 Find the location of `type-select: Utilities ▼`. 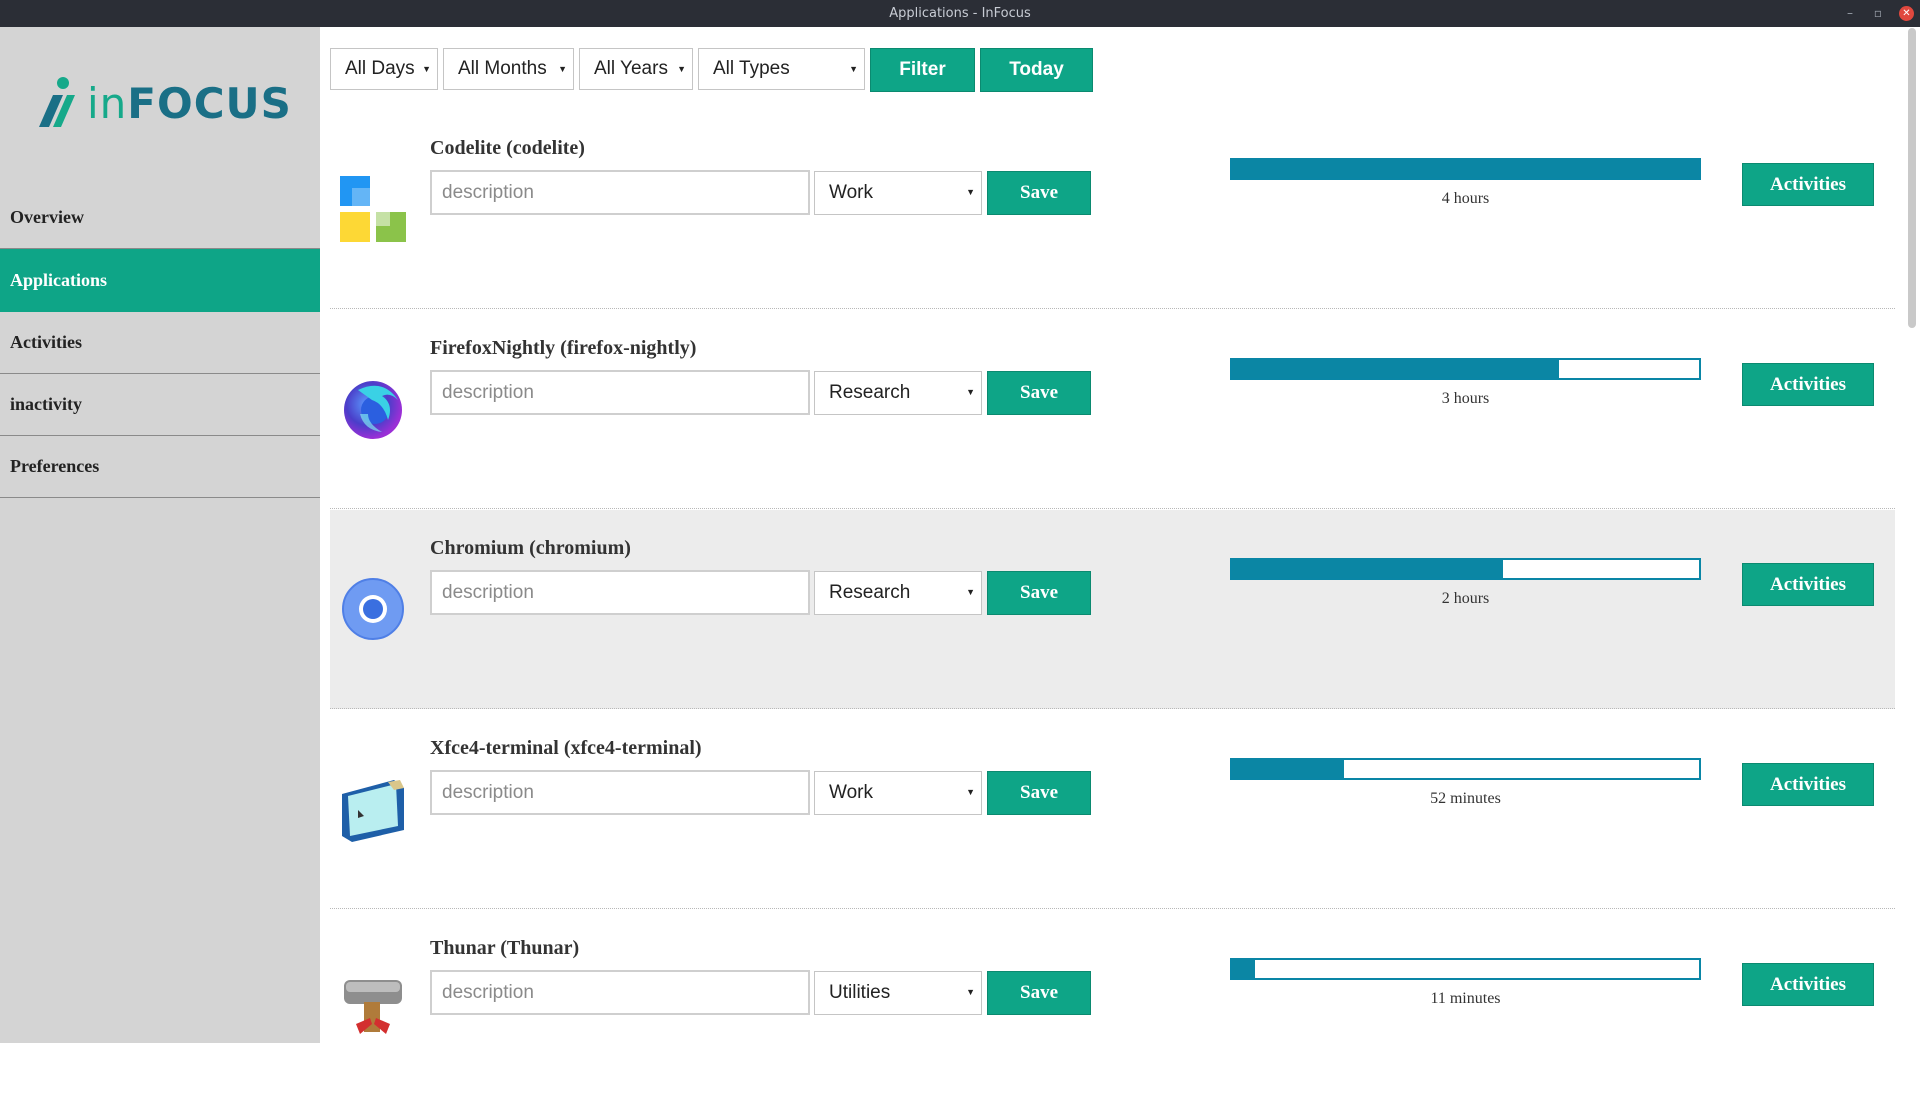

type-select: Utilities ▼ is located at coordinates (898, 993).